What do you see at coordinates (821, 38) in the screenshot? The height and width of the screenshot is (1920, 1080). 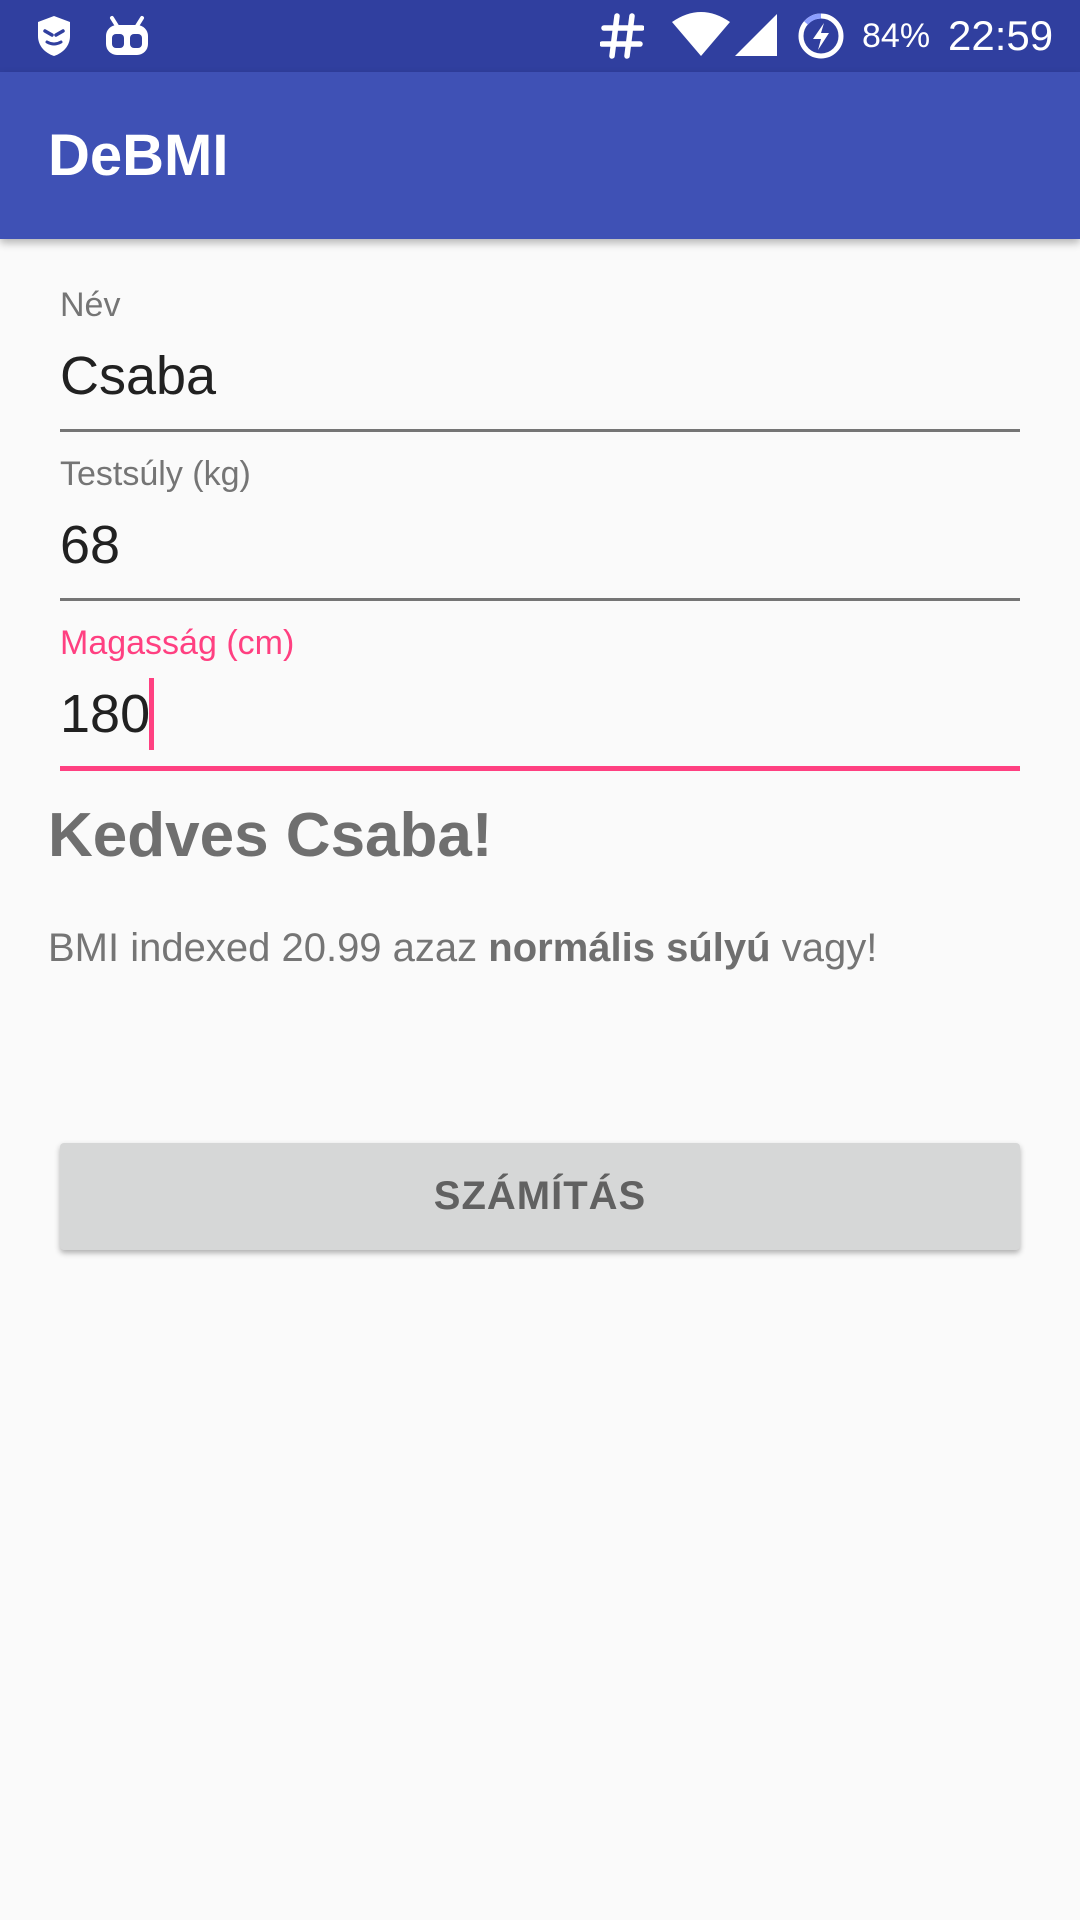 I see `battery-charging-icon` at bounding box center [821, 38].